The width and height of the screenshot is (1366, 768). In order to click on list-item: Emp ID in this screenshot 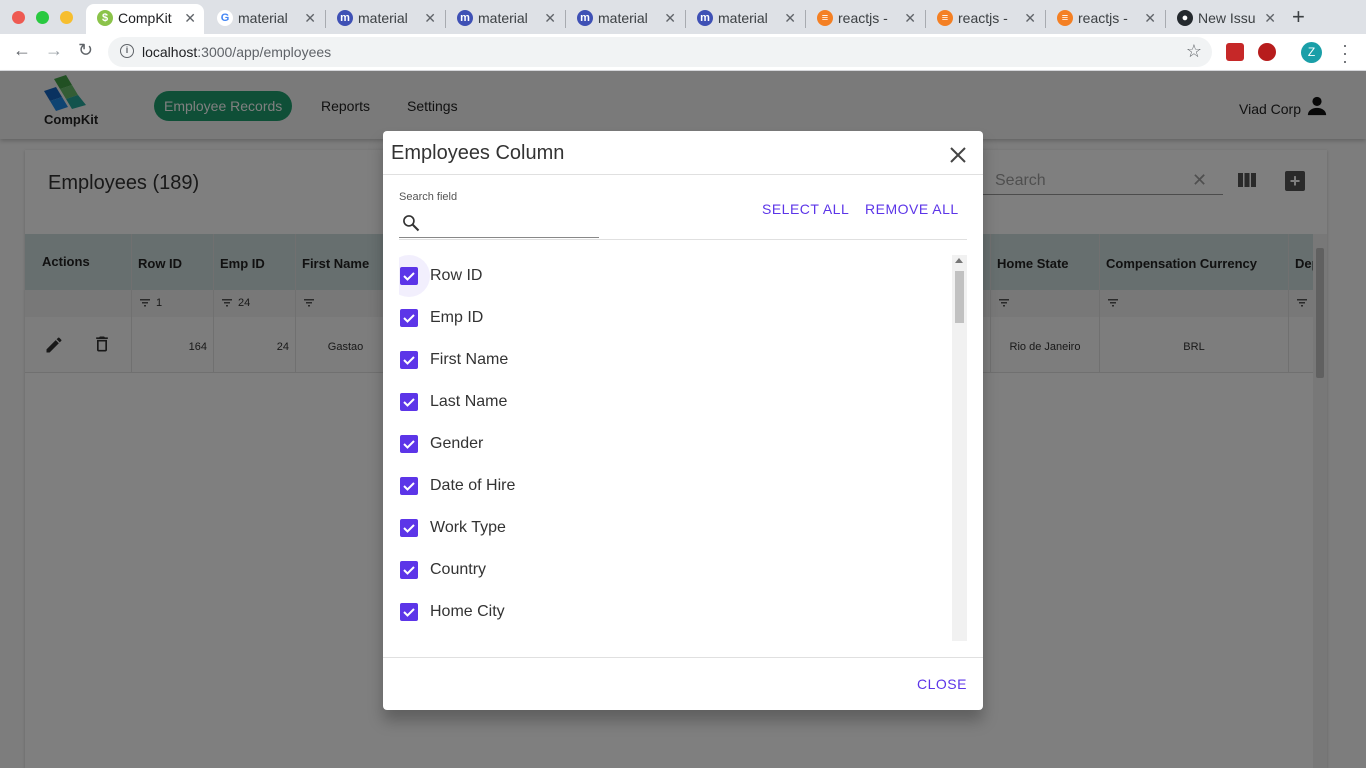, I will do `click(669, 318)`.